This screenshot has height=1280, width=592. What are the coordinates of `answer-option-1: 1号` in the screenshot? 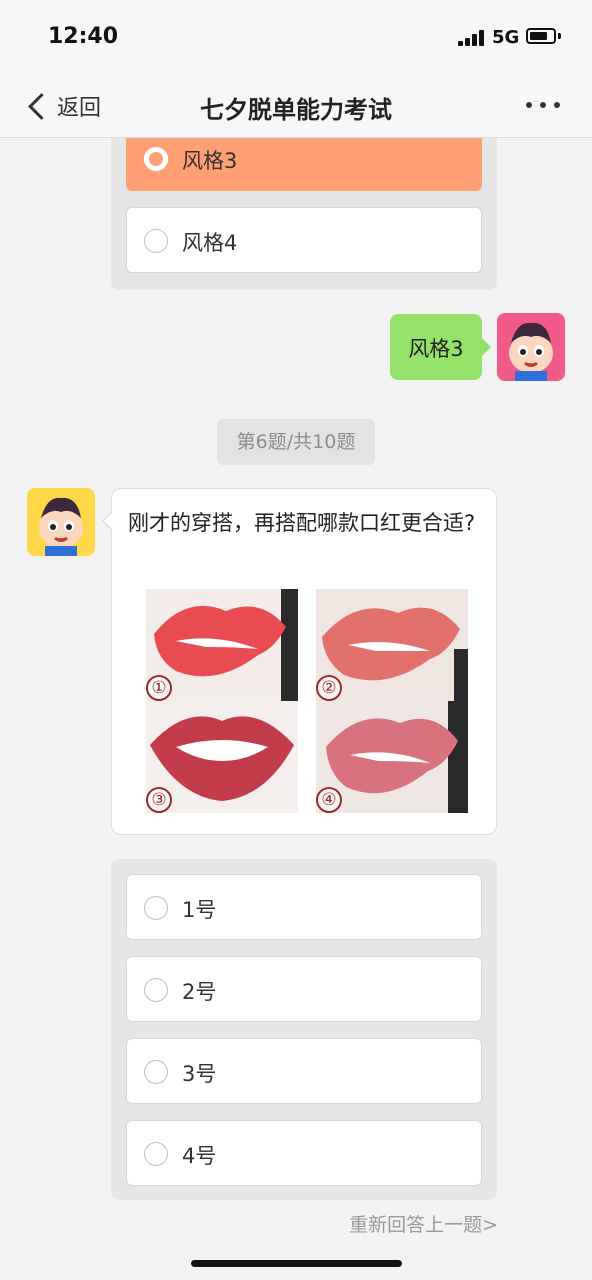 It's located at (304, 907).